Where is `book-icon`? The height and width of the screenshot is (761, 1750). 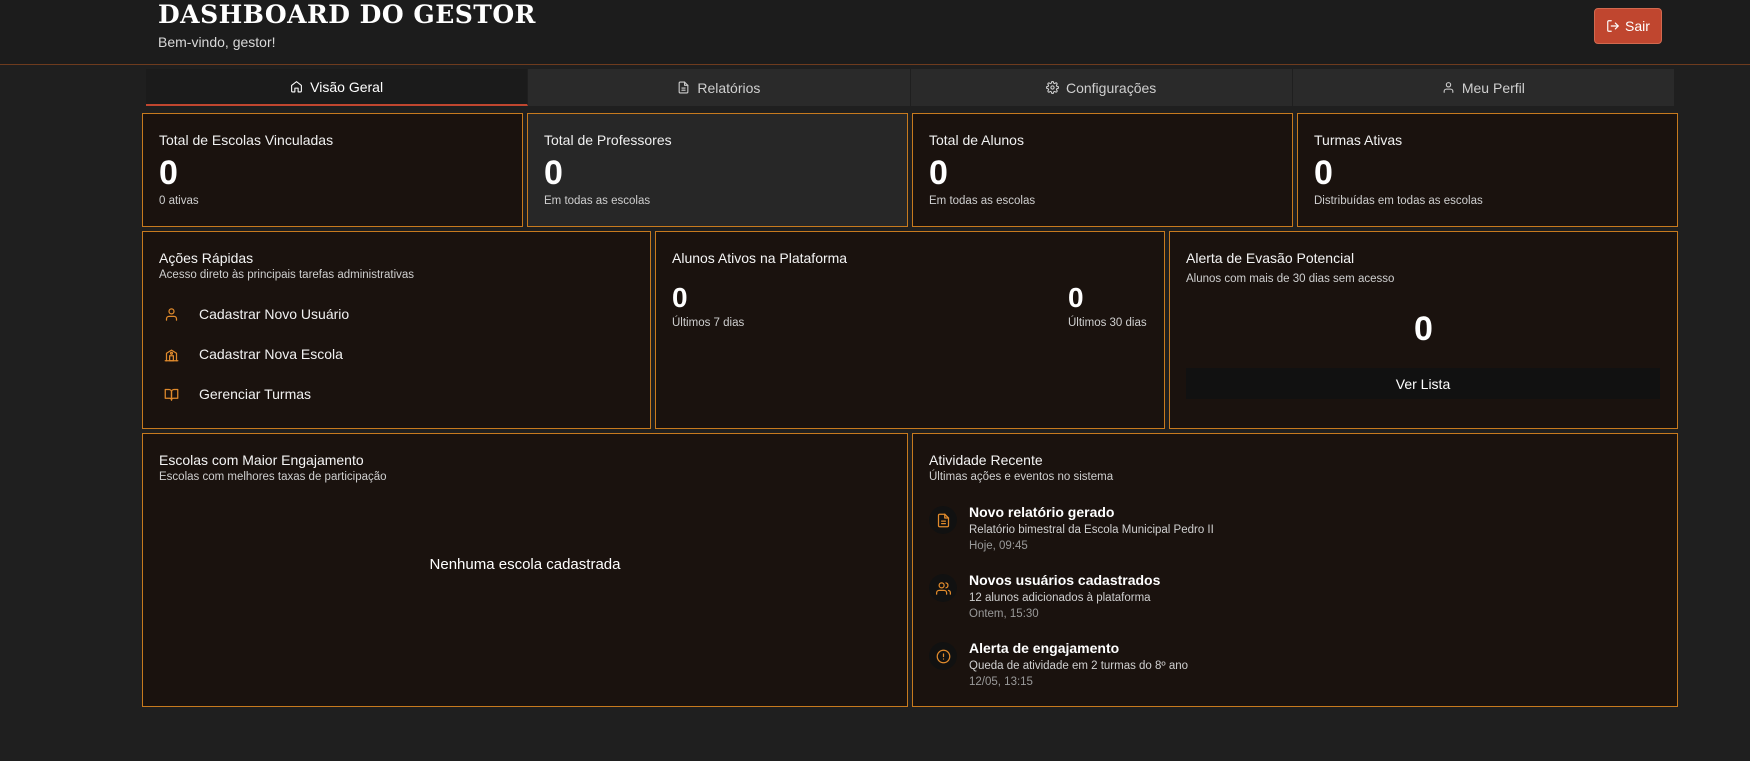 book-icon is located at coordinates (171, 394).